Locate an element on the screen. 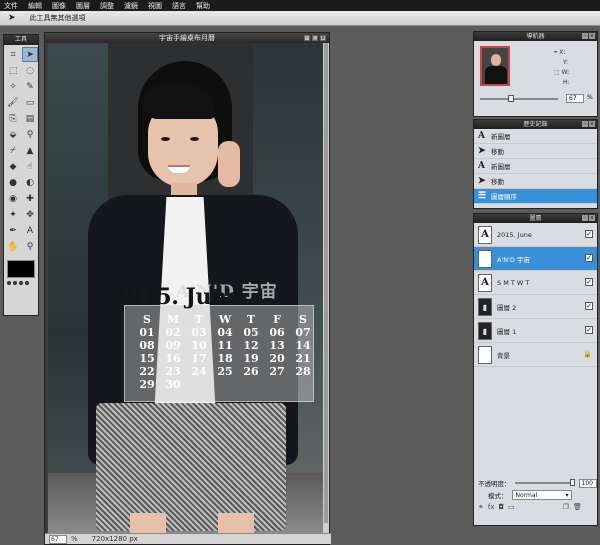 The image size is (600, 545). layer-row: A A'N'D 宇宙 ✓ is located at coordinates (535, 259).